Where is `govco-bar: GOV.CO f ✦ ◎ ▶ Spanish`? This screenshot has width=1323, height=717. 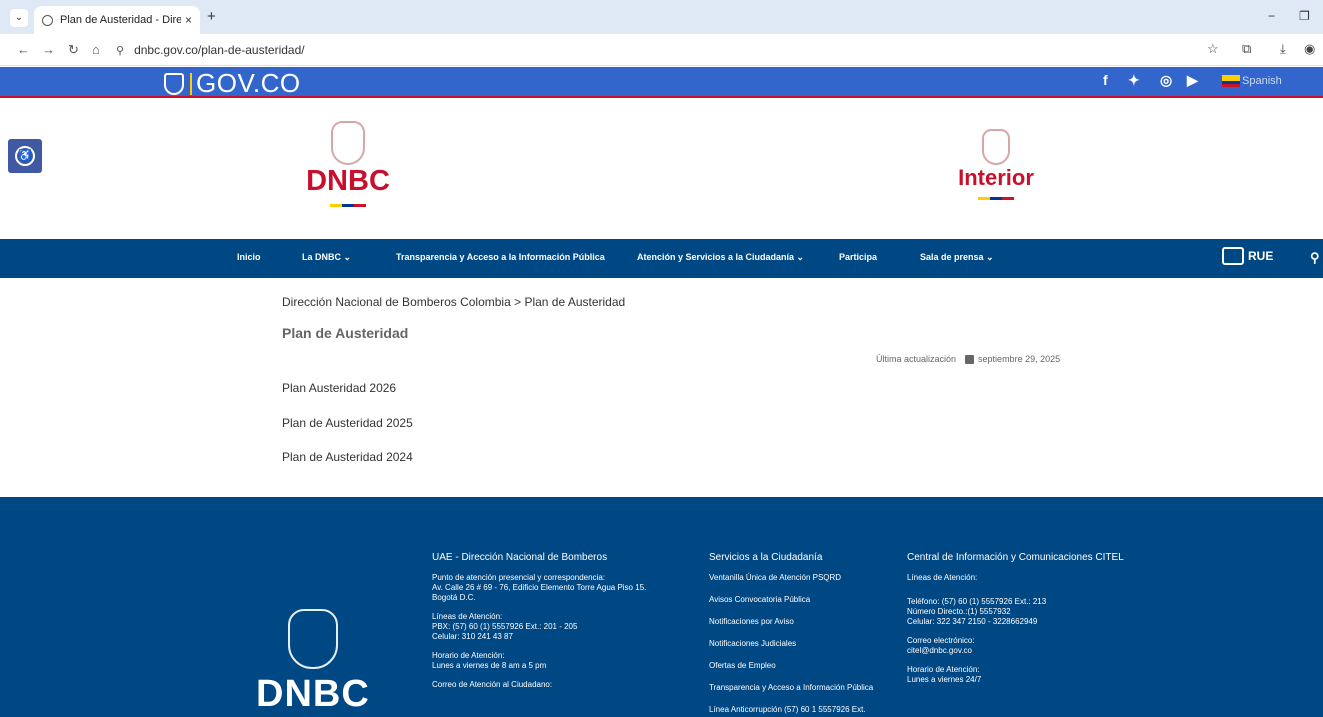 govco-bar: GOV.CO f ✦ ◎ ▶ Spanish is located at coordinates (661, 82).